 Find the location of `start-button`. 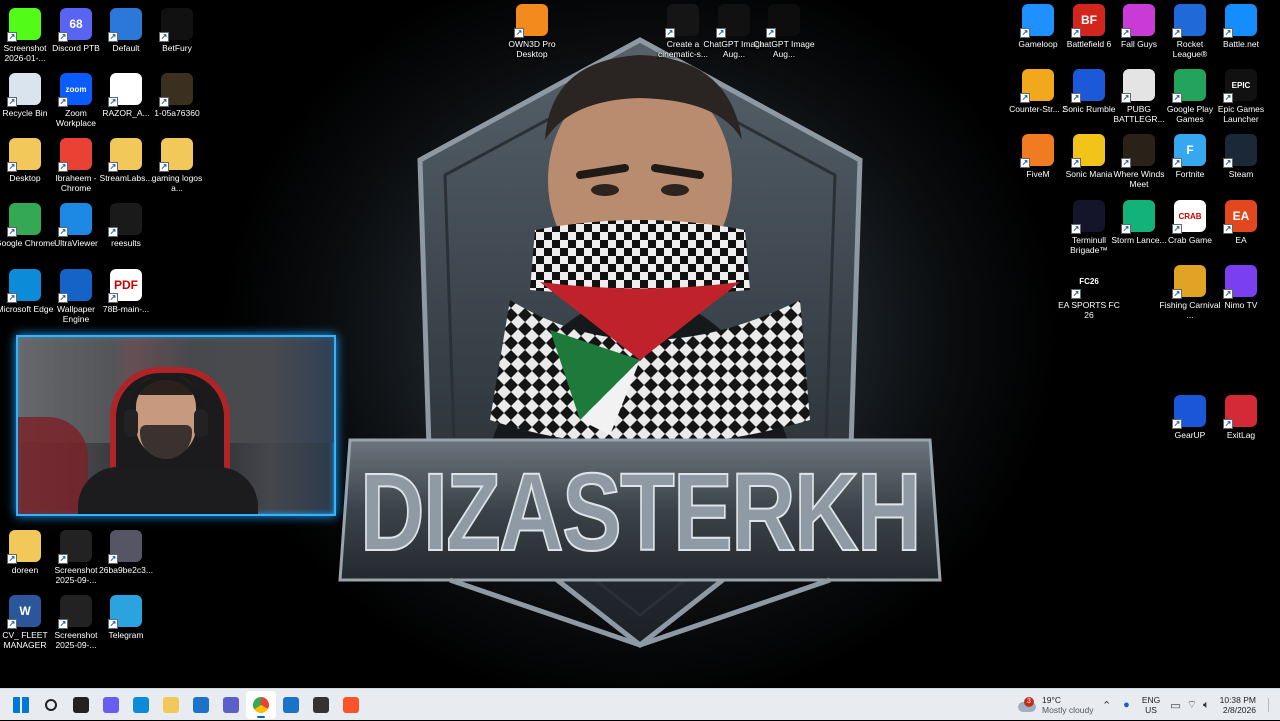

start-button is located at coordinates (21, 705).